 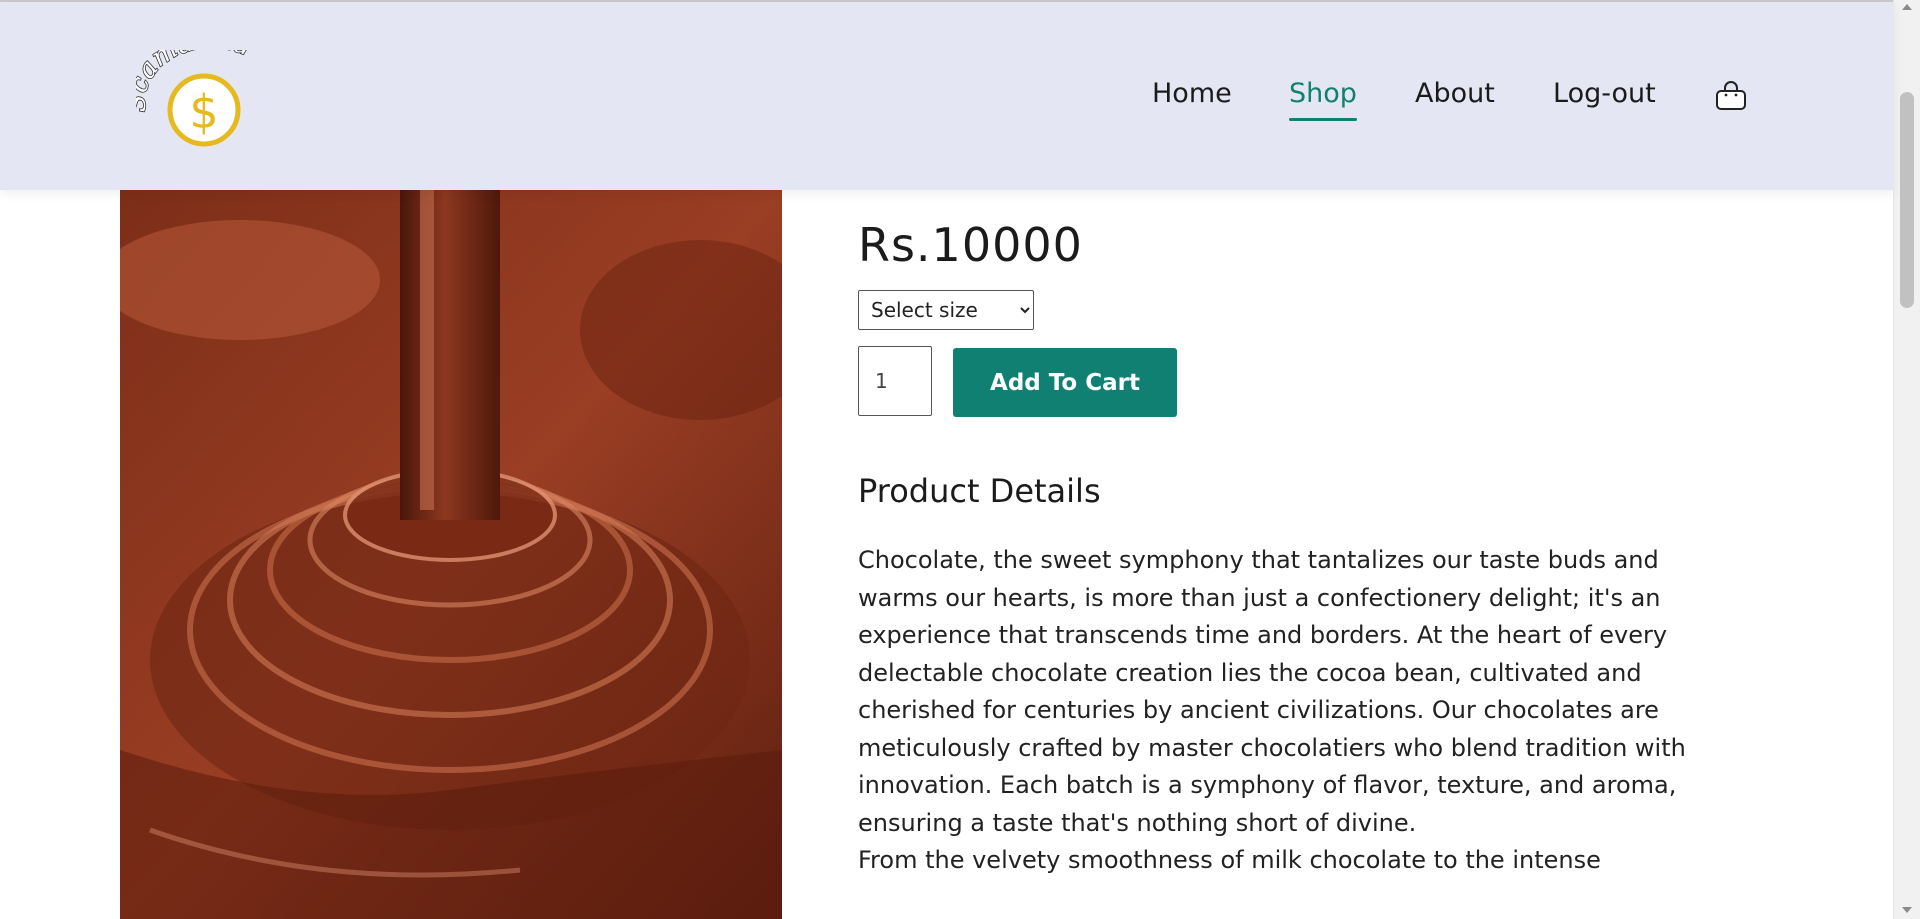 What do you see at coordinates (1065, 382) in the screenshot?
I see `add-to-cart-button: Add To Cart` at bounding box center [1065, 382].